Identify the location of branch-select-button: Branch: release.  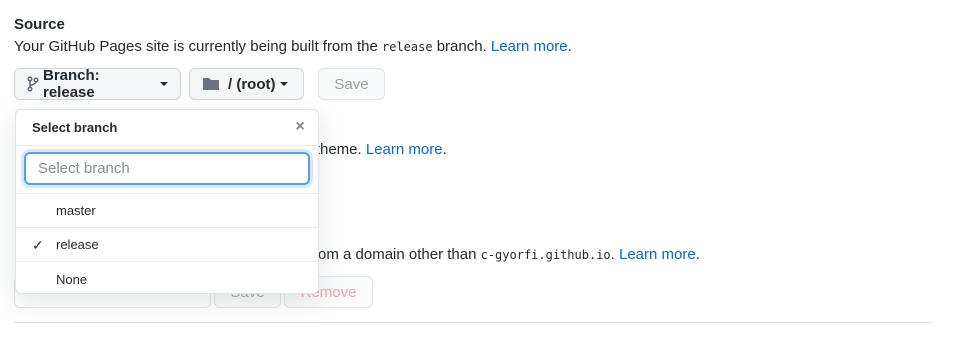
(97, 84).